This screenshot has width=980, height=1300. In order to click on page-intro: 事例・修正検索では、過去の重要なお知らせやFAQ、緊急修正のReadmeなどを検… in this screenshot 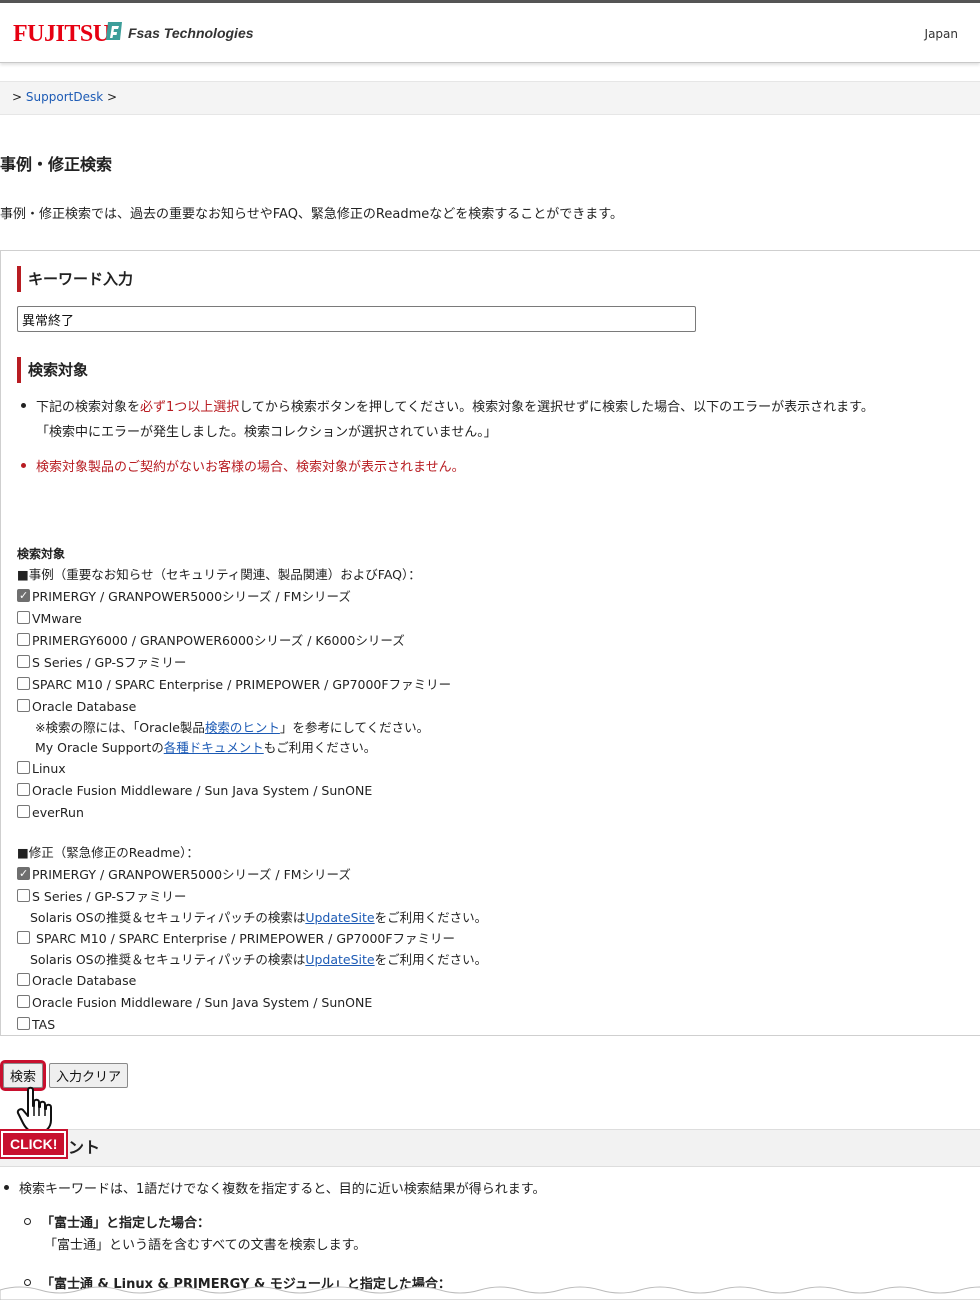, I will do `click(311, 214)`.